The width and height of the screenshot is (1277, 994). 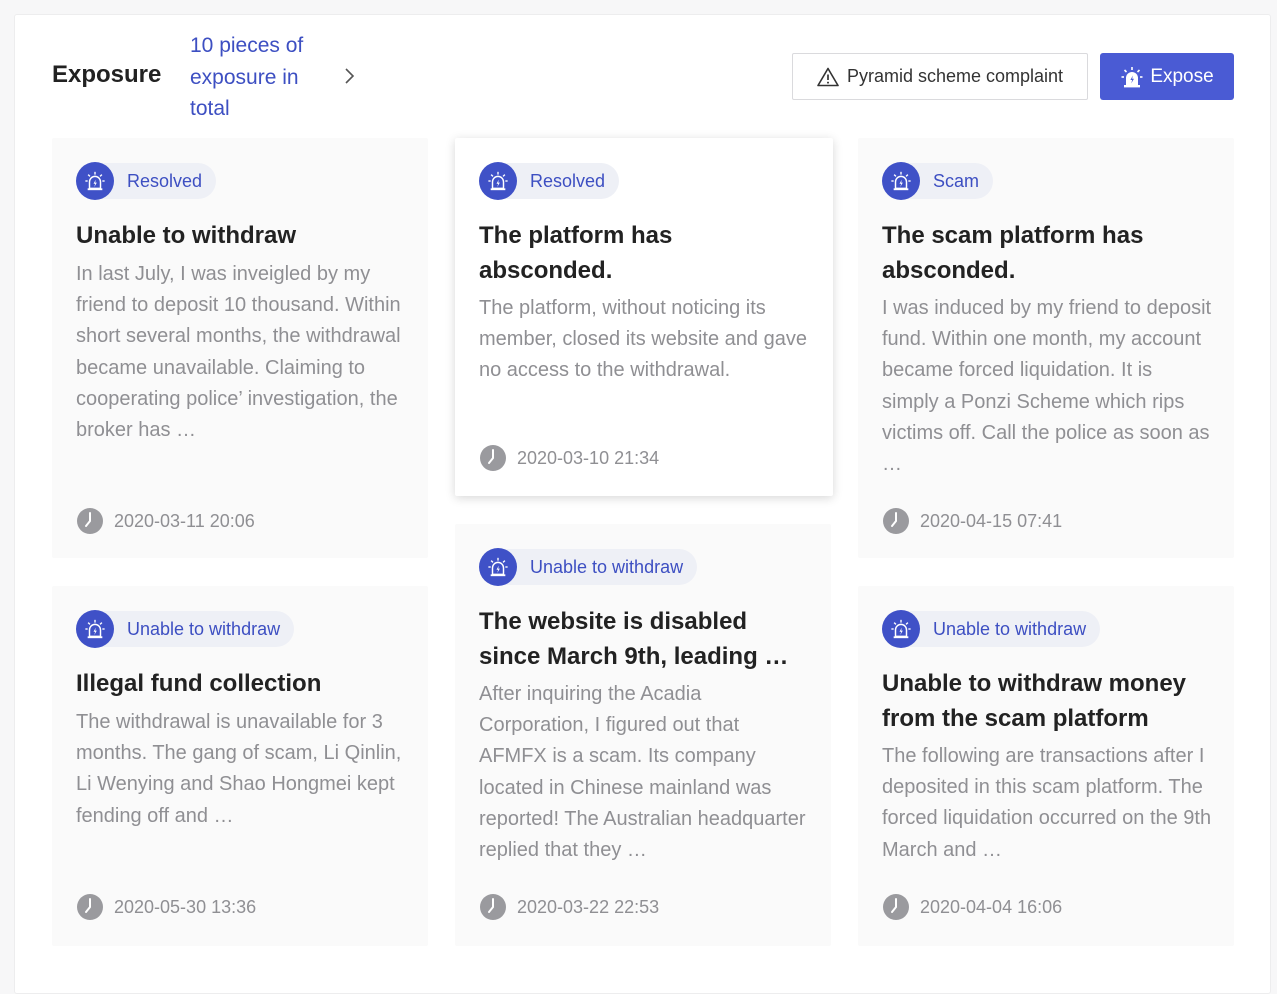 I want to click on status-tag: Scam, so click(x=938, y=181).